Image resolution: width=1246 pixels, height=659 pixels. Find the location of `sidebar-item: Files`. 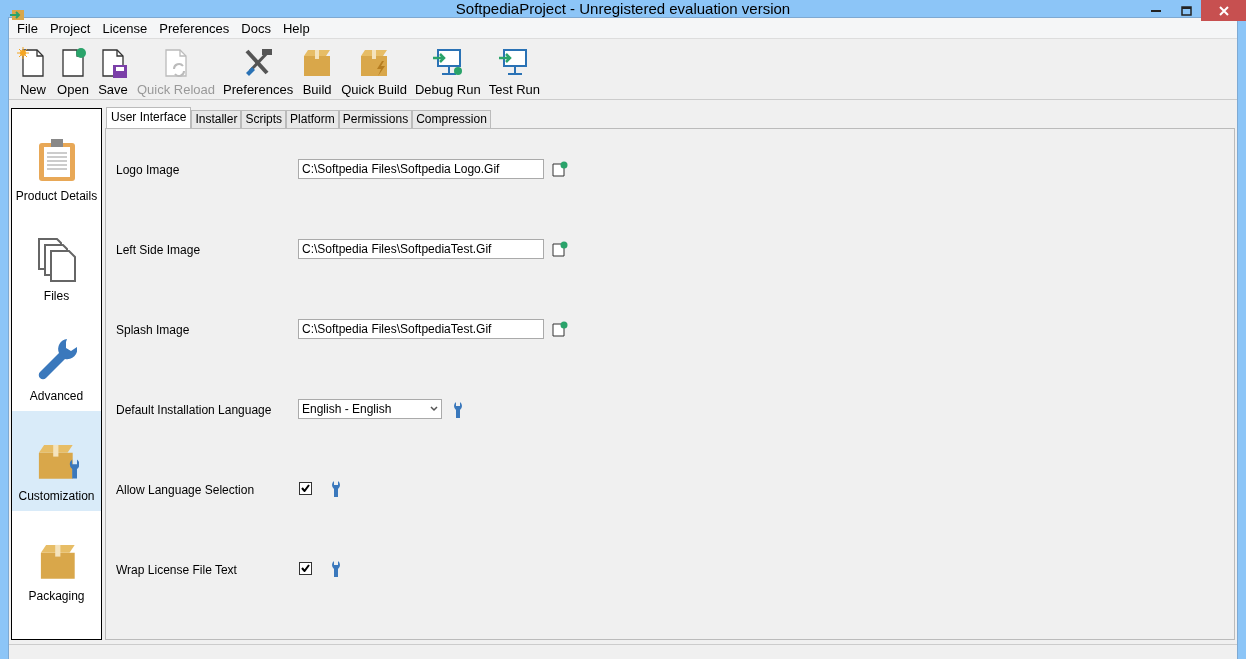

sidebar-item: Files is located at coordinates (56, 261).